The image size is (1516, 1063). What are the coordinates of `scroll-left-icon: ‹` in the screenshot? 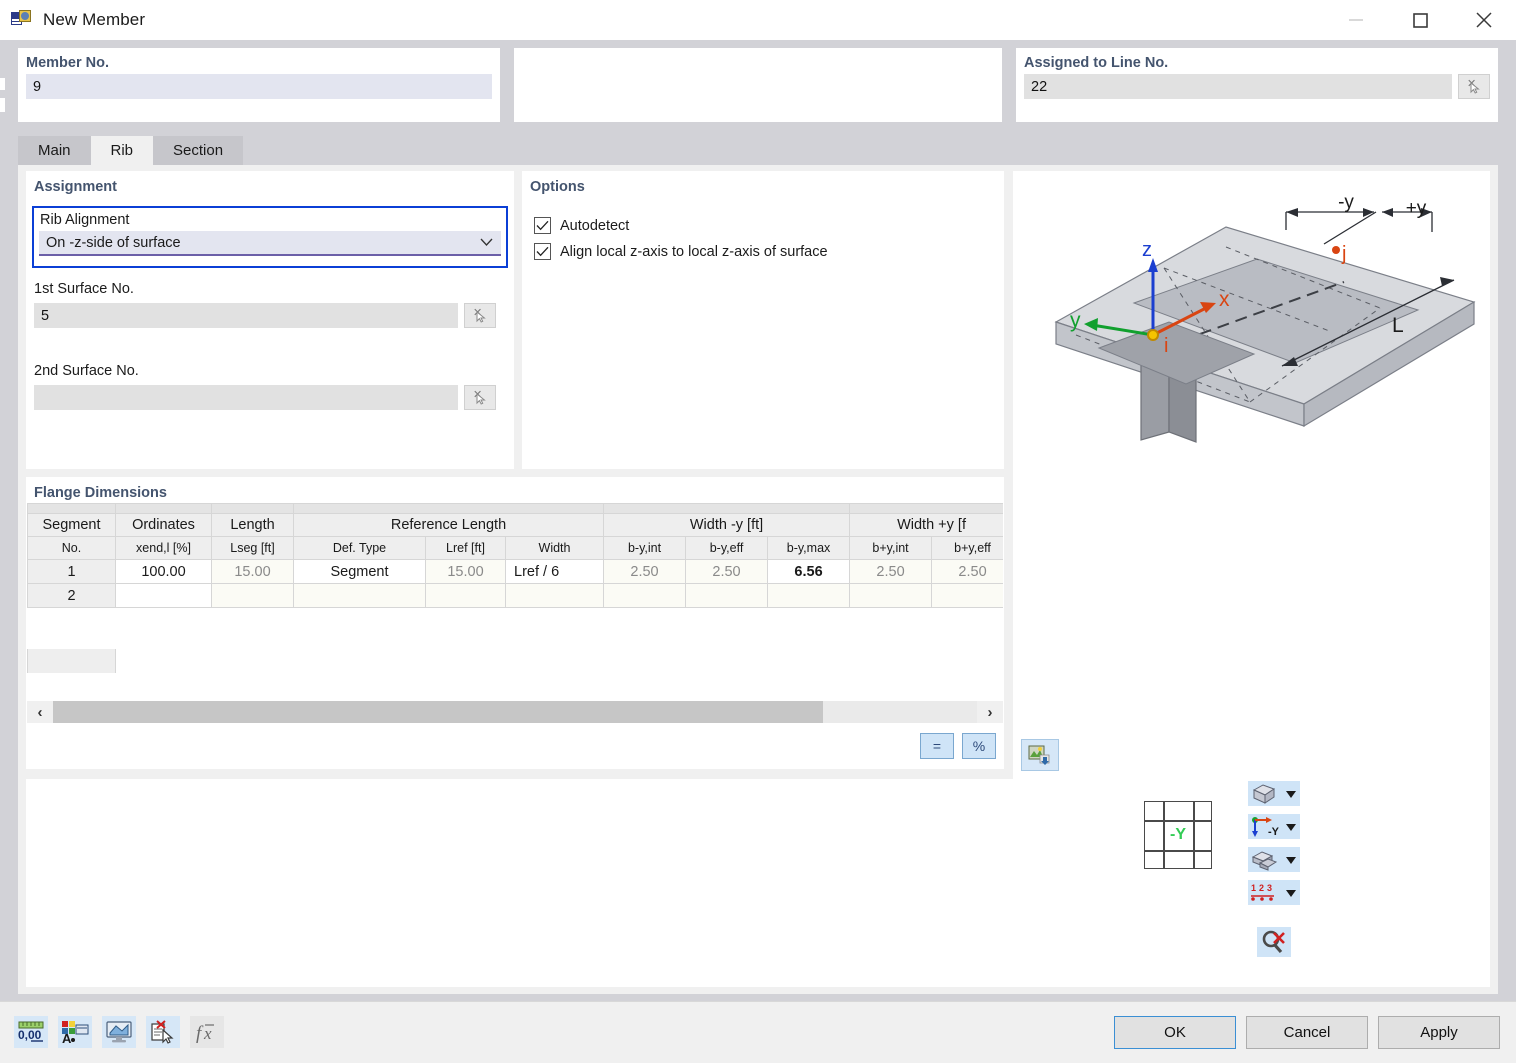 It's located at (40, 712).